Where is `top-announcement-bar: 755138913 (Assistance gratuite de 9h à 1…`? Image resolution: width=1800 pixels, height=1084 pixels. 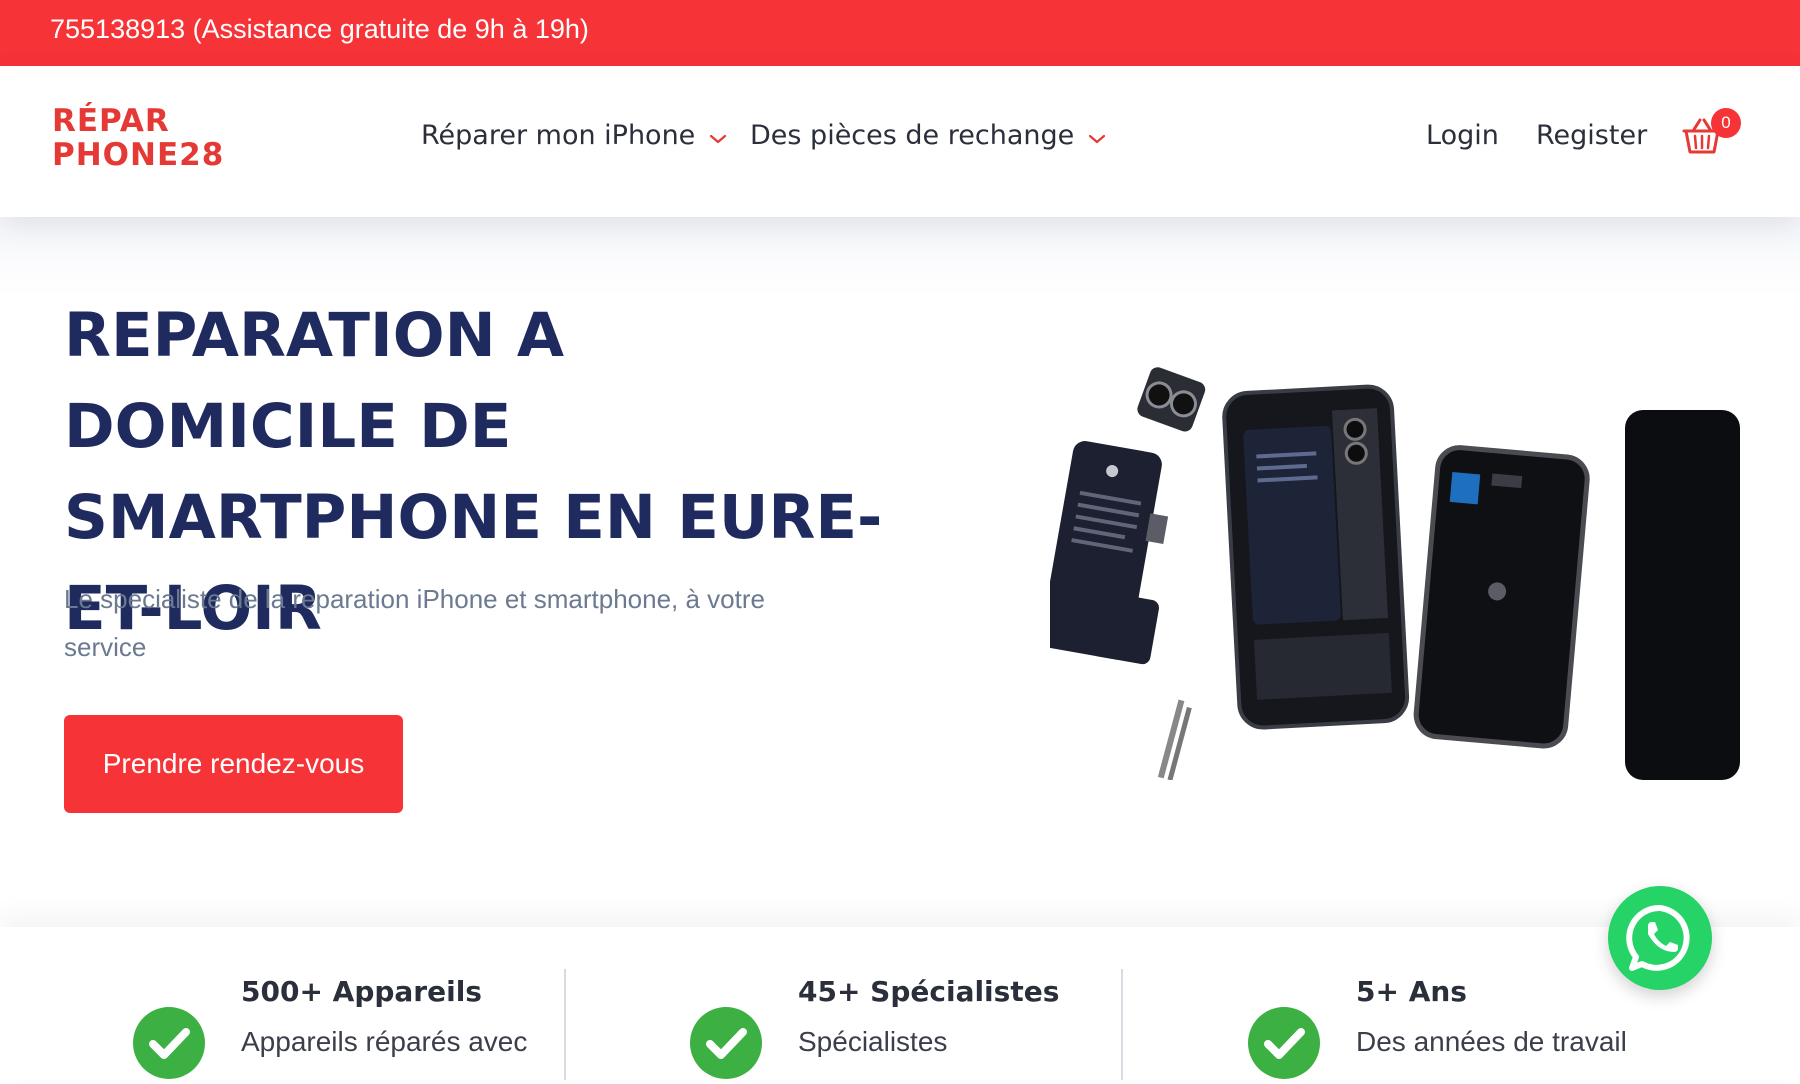 top-announcement-bar: 755138913 (Assistance gratuite de 9h à 1… is located at coordinates (900, 33).